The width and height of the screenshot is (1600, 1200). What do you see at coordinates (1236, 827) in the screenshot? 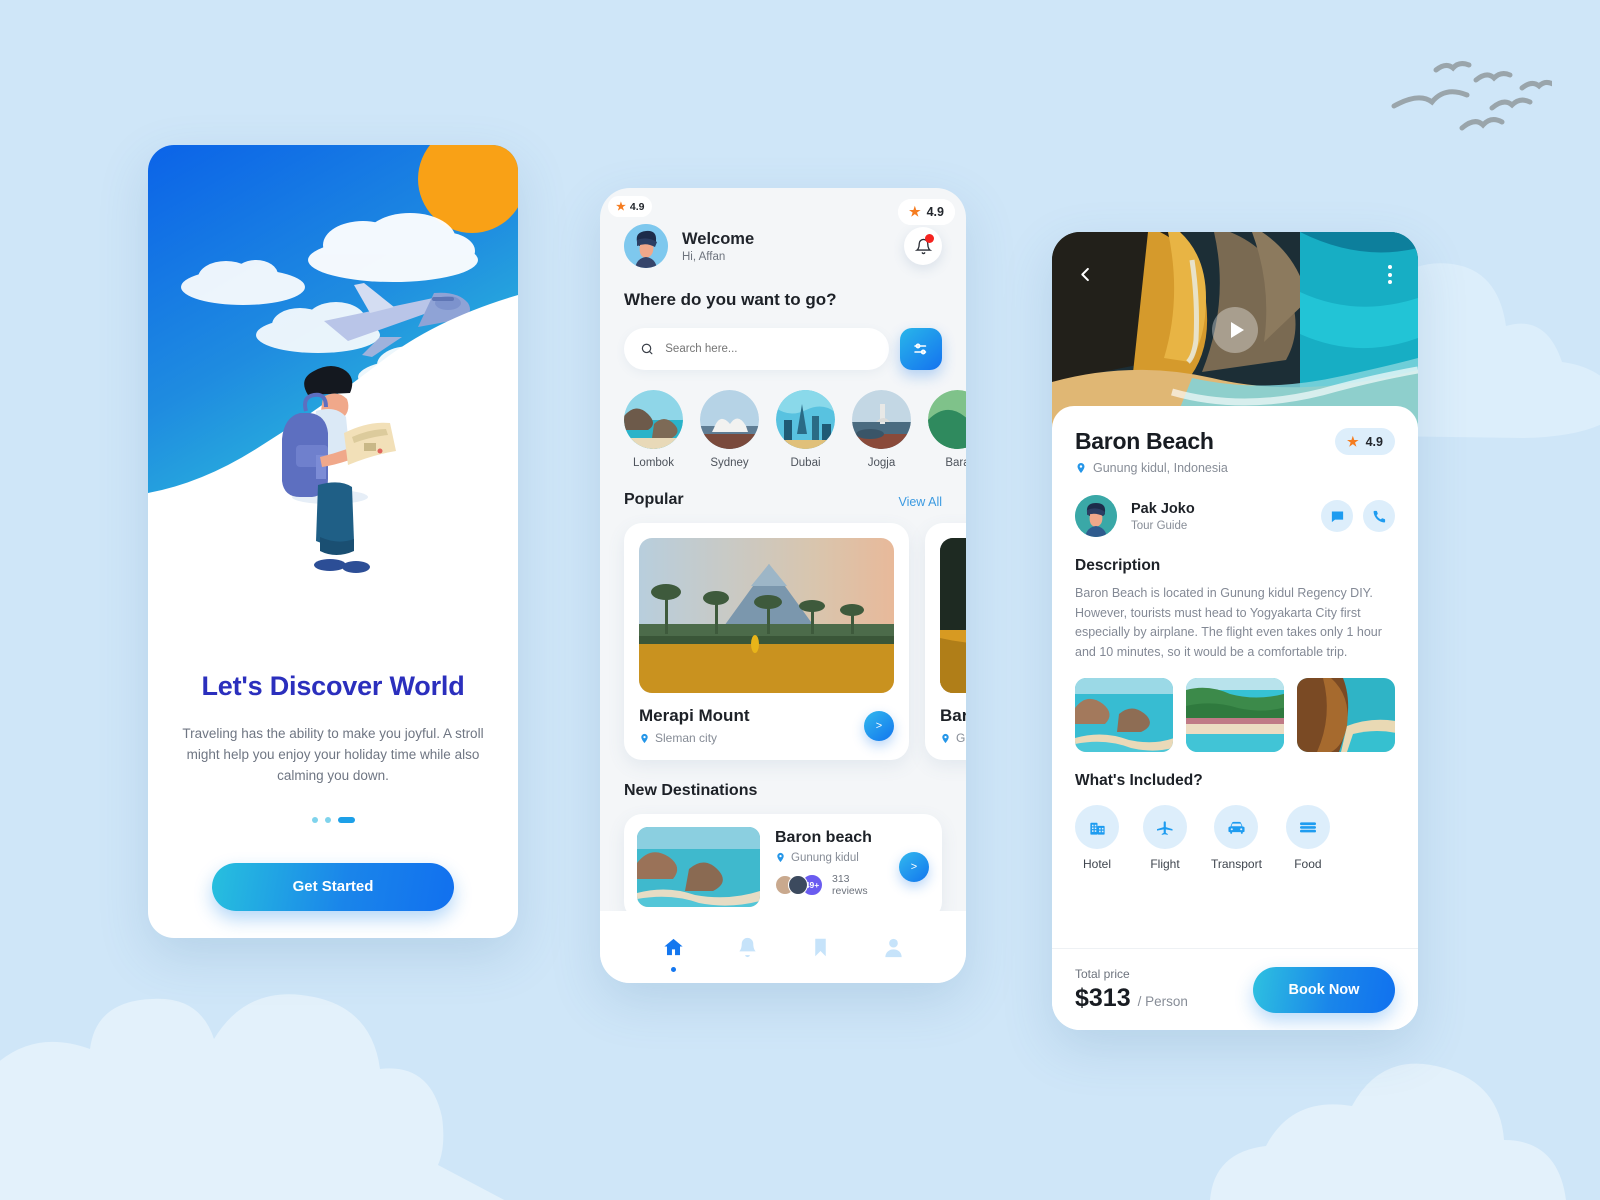
I see `car-icon` at bounding box center [1236, 827].